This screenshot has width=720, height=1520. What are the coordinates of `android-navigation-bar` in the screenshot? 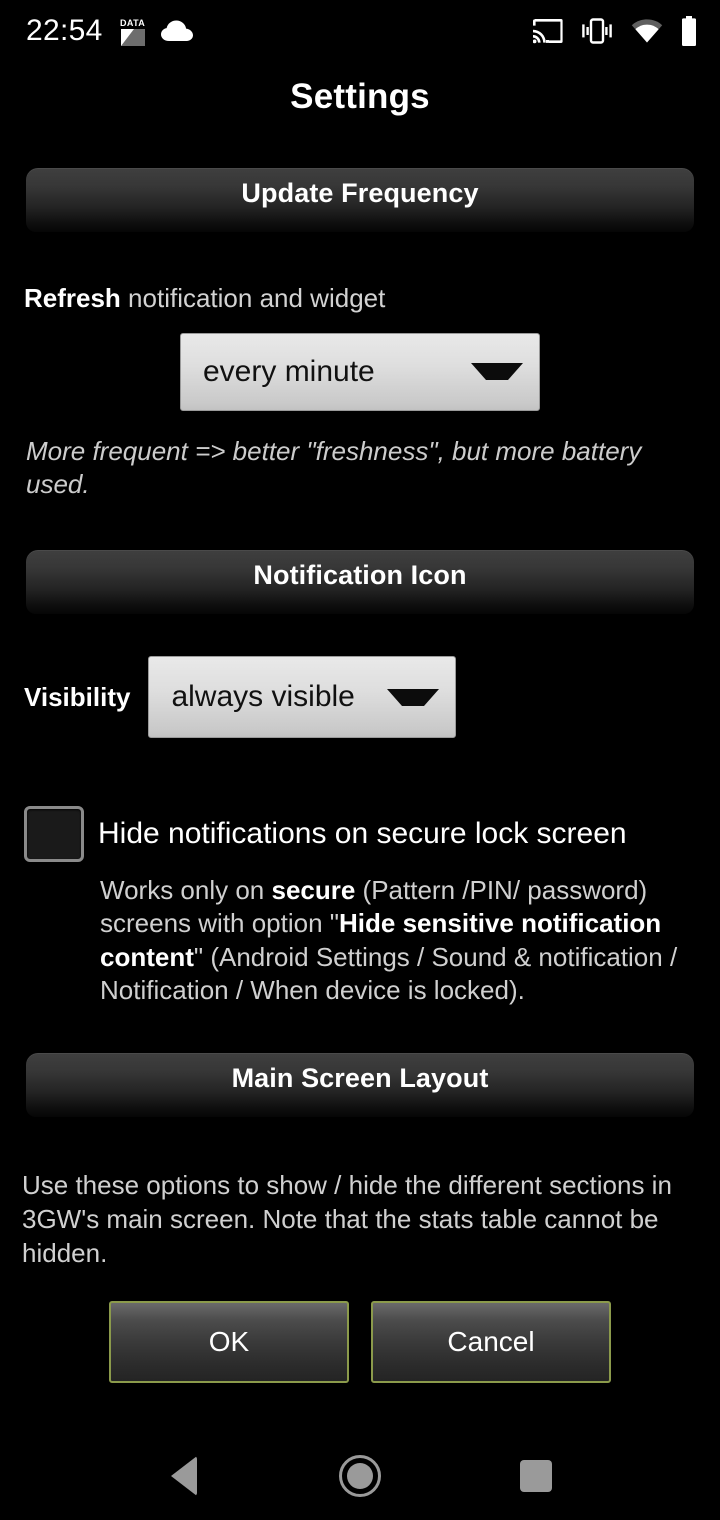 It's located at (360, 1476).